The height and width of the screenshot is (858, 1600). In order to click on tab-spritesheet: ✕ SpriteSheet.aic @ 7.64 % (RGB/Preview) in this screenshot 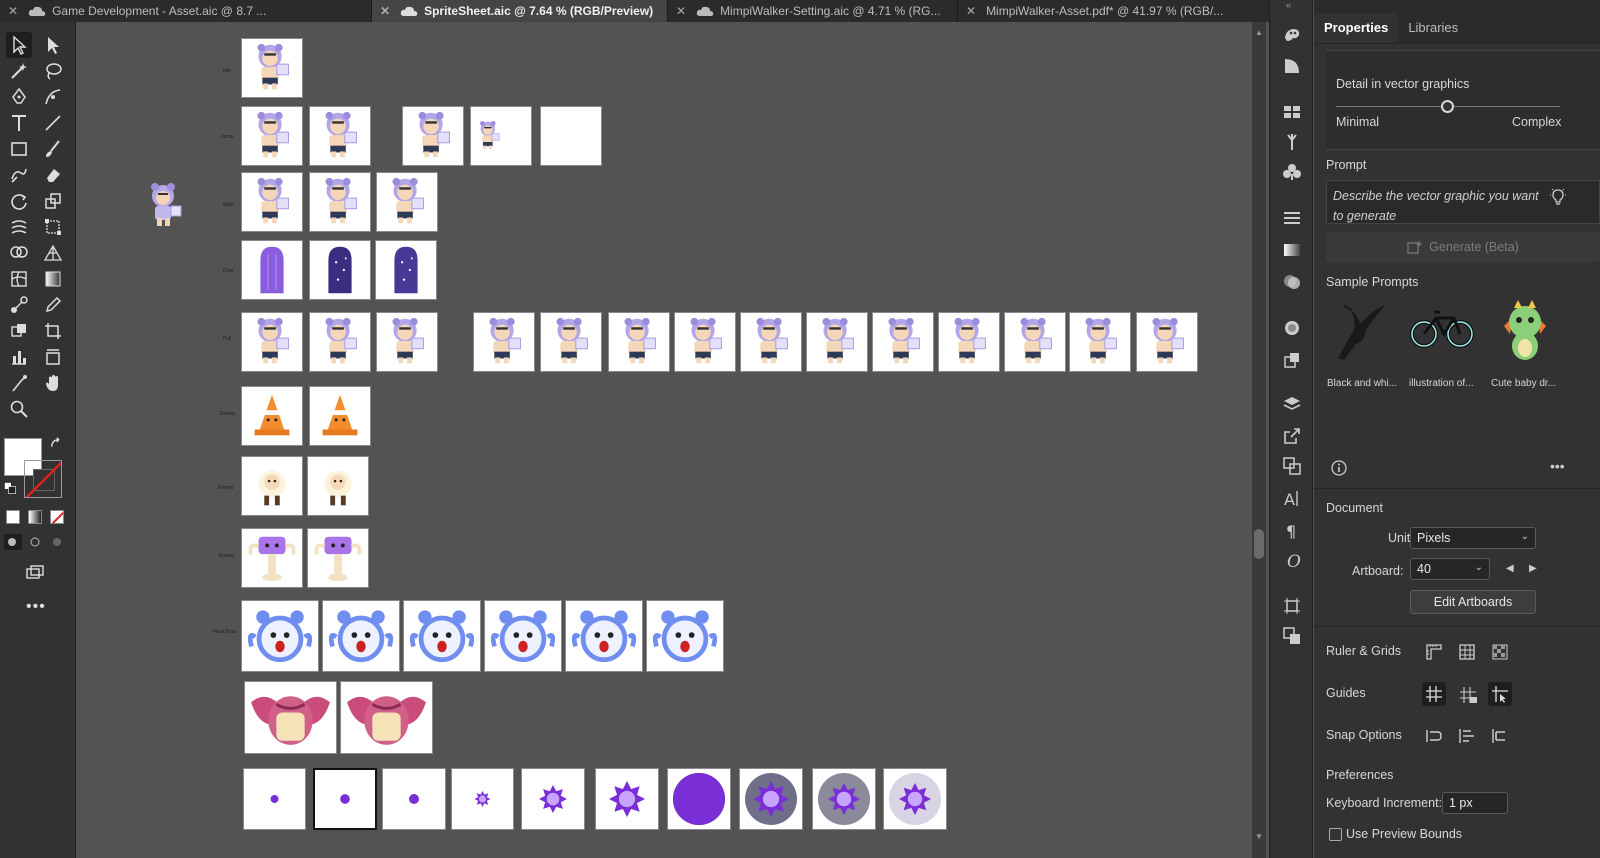, I will do `click(520, 11)`.